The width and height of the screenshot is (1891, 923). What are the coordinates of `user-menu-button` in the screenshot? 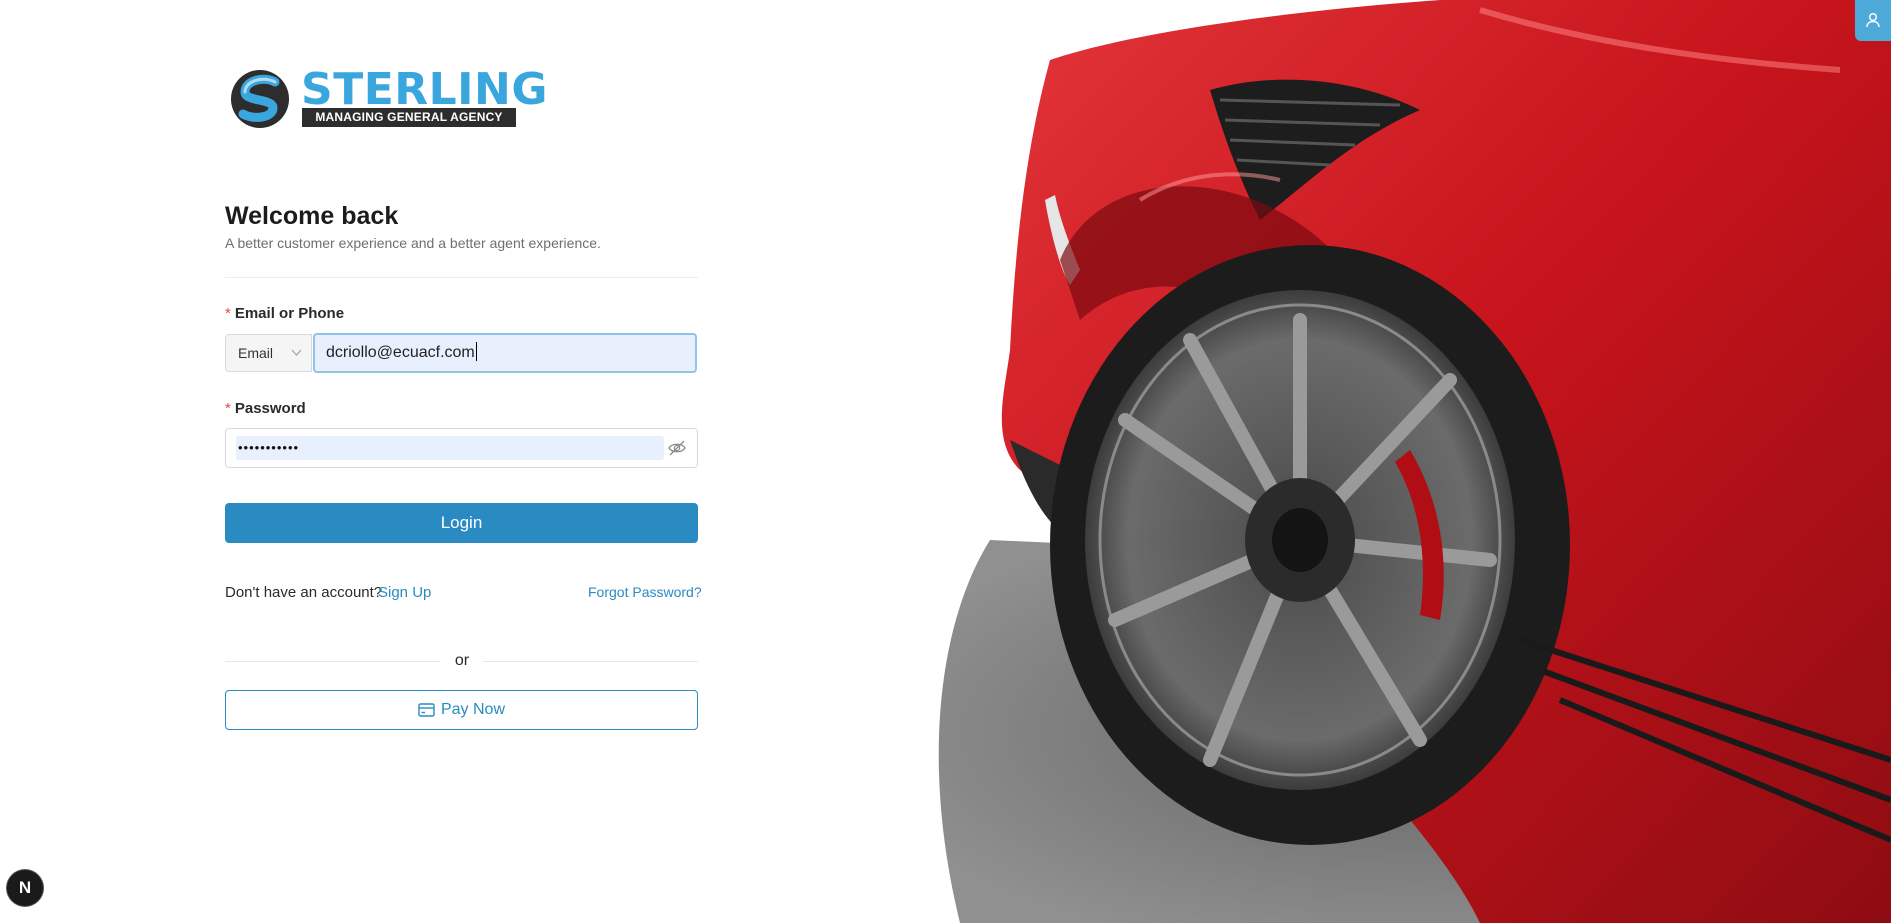 It's located at (1873, 20).